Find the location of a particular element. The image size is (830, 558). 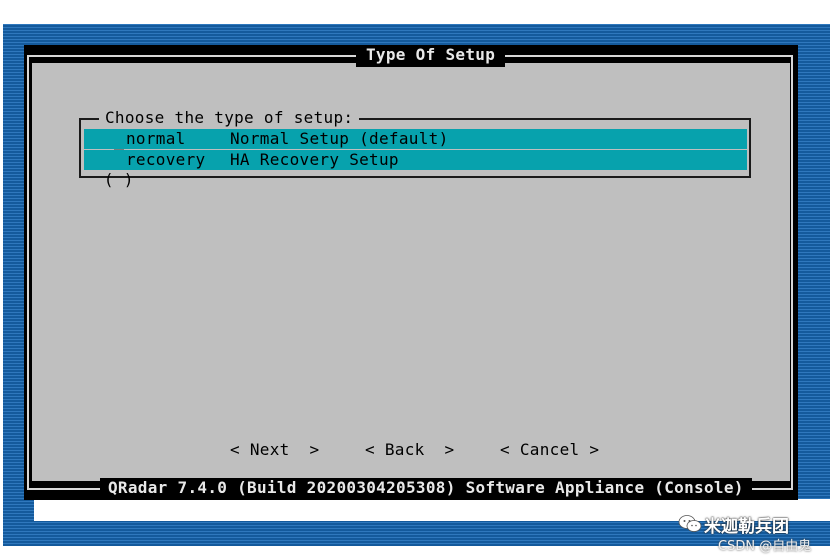

radio-button-recovery: ( ) is located at coordinates (119, 180).